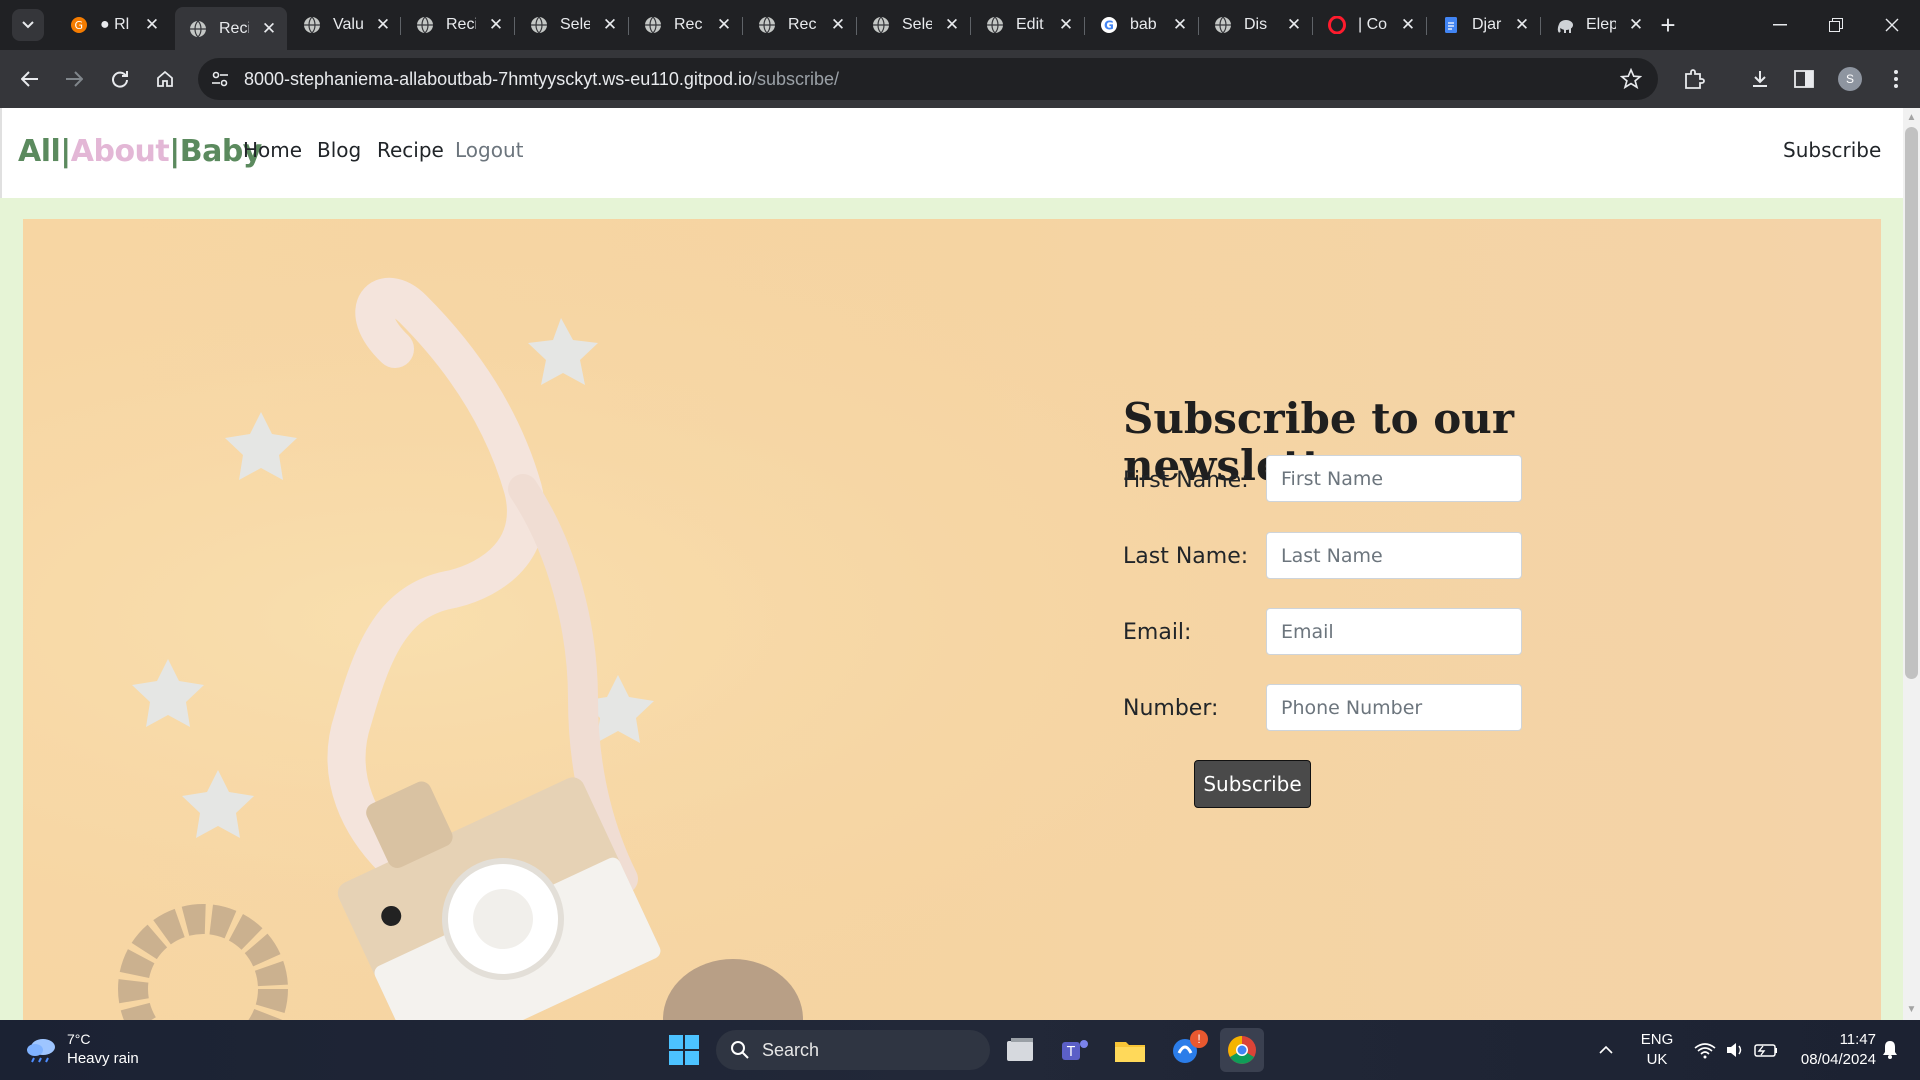 The height and width of the screenshot is (1080, 1920). What do you see at coordinates (461, 24) in the screenshot?
I see `tab-title: Reci` at bounding box center [461, 24].